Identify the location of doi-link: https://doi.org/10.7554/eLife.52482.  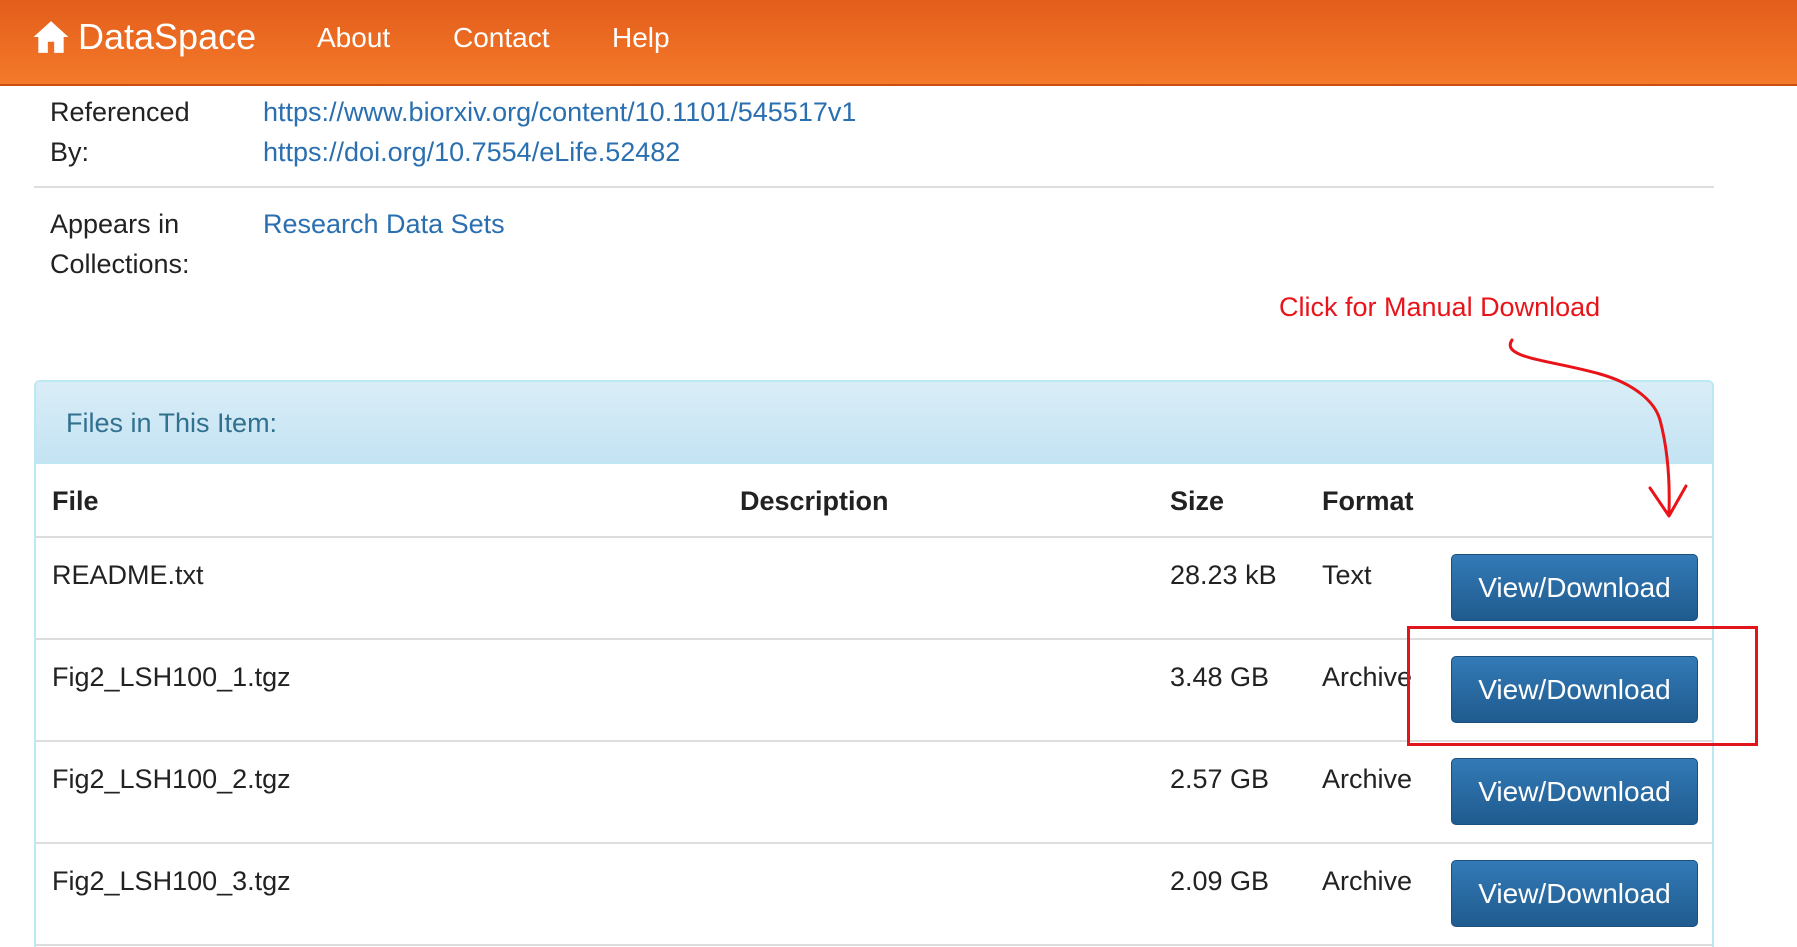
(559, 152).